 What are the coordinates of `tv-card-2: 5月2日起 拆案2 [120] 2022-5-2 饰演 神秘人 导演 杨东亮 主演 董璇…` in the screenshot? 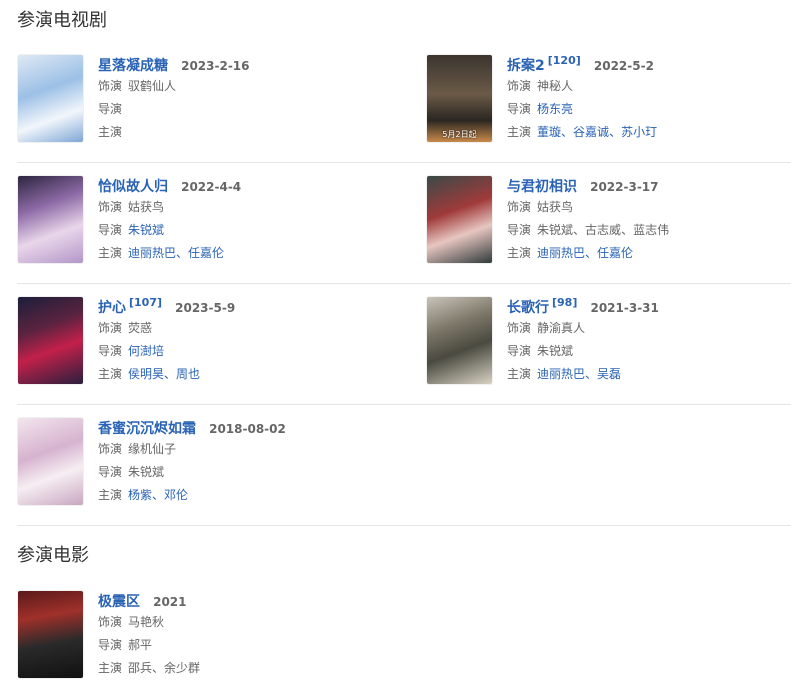 It's located at (607, 105).